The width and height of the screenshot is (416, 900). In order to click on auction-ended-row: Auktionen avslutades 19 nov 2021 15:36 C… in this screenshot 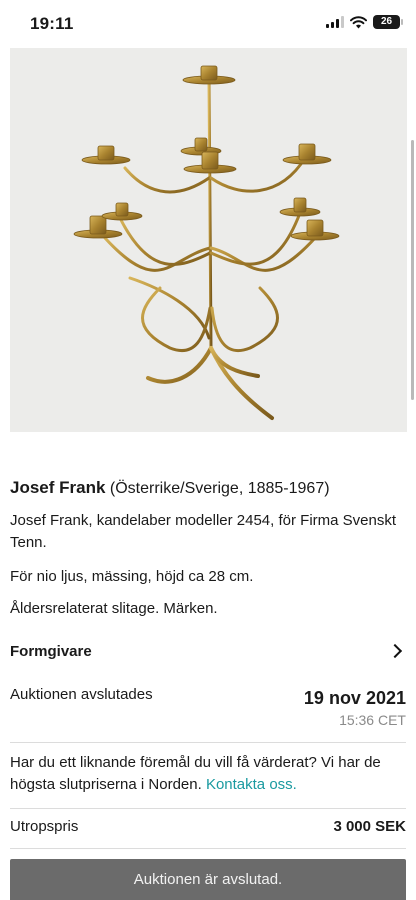, I will do `click(208, 707)`.